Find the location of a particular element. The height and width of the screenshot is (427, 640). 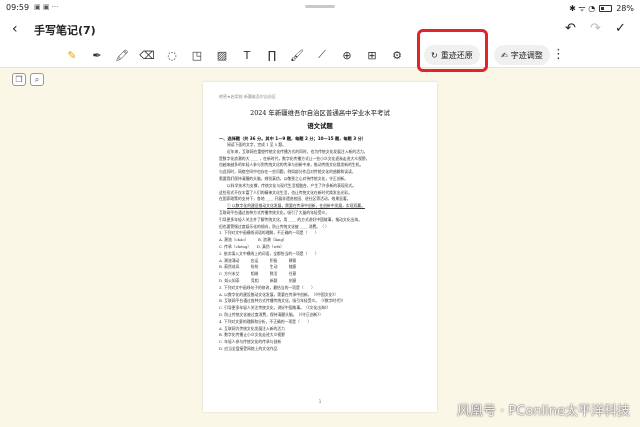

page-header: 绝密★启用前 新疆维吾尔自治区 is located at coordinates (247, 96).